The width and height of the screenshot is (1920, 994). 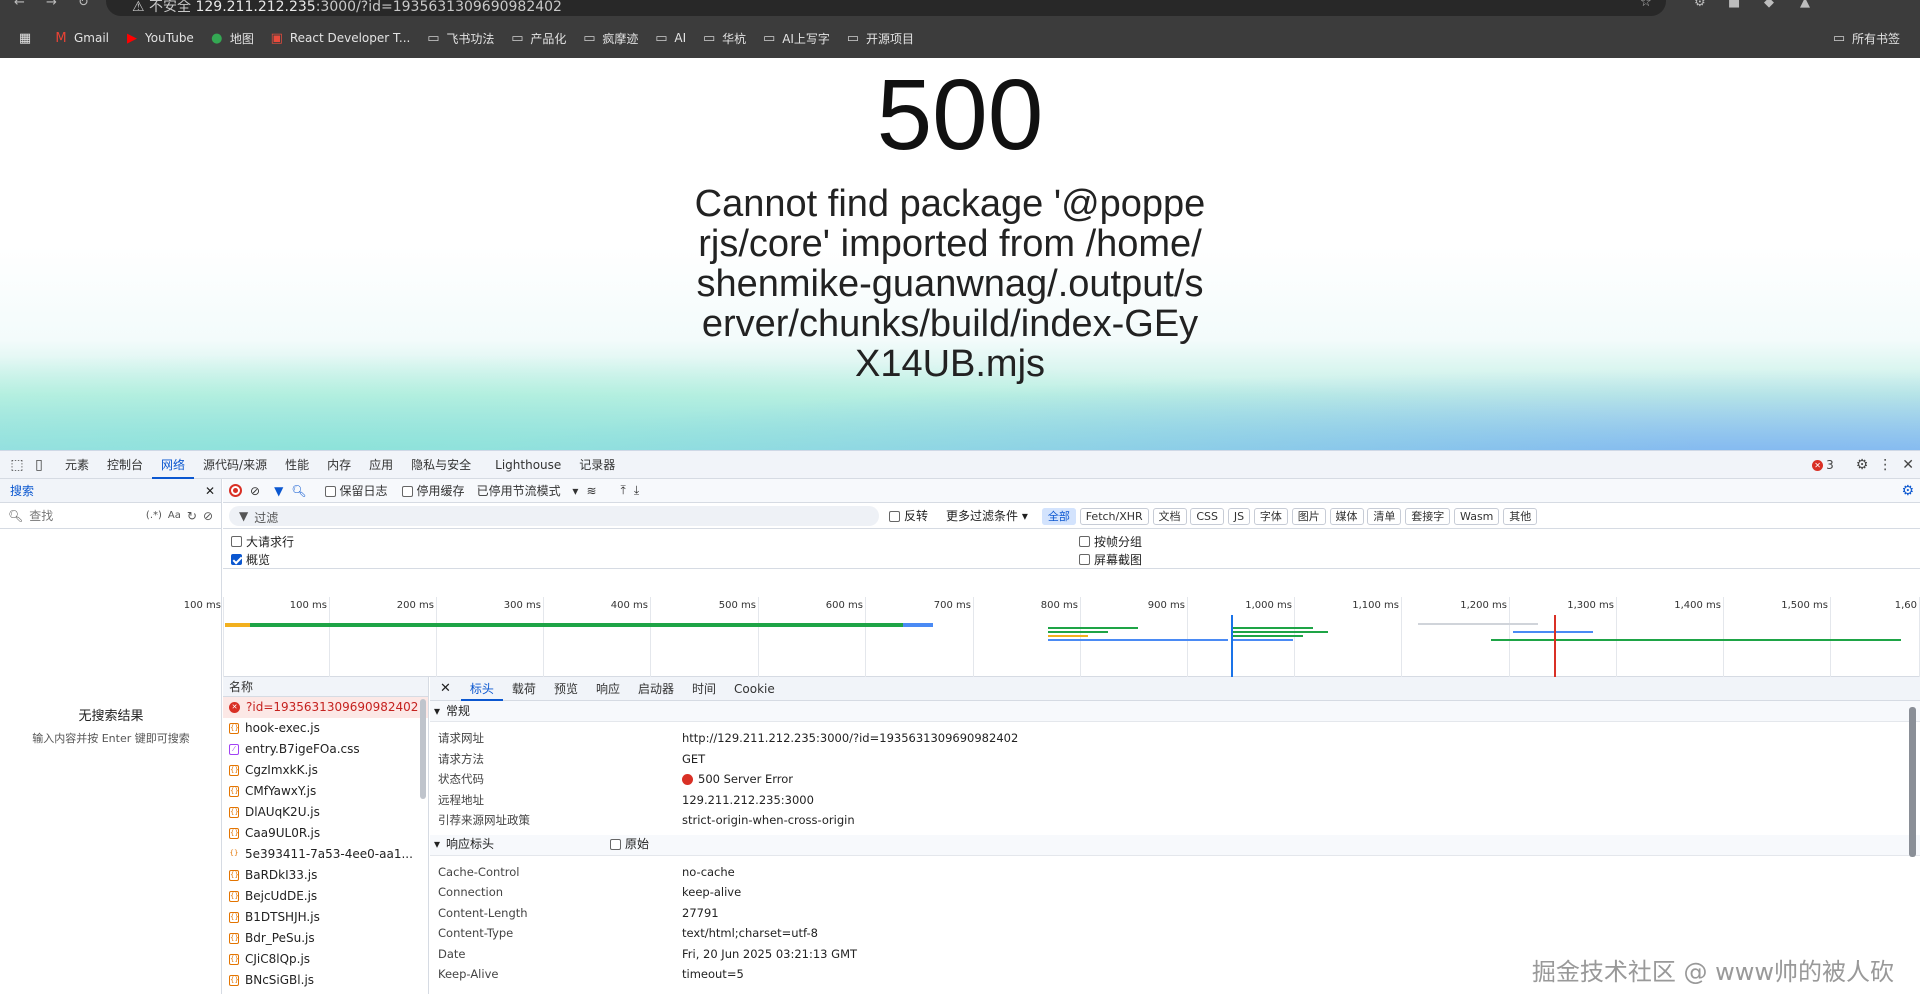 What do you see at coordinates (1110, 559) in the screenshot?
I see `screenshots-checkbox: 屏幕截图` at bounding box center [1110, 559].